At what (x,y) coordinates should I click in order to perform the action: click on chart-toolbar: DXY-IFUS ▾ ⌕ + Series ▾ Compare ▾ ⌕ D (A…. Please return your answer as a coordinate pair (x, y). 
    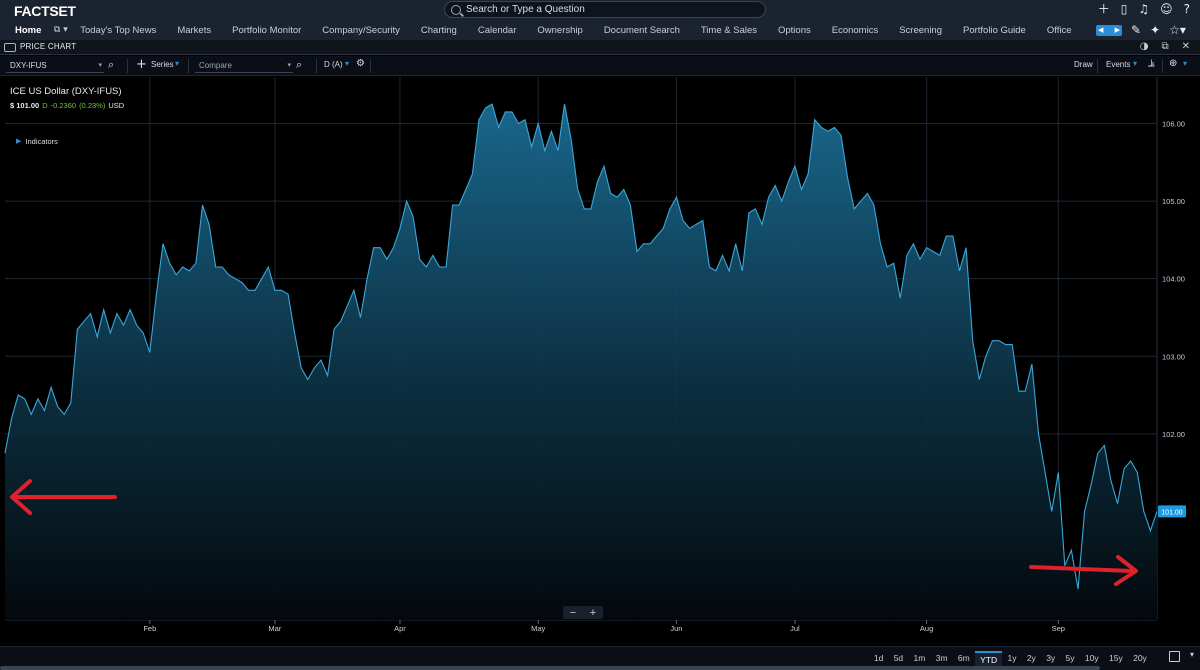
    Looking at the image, I should click on (600, 66).